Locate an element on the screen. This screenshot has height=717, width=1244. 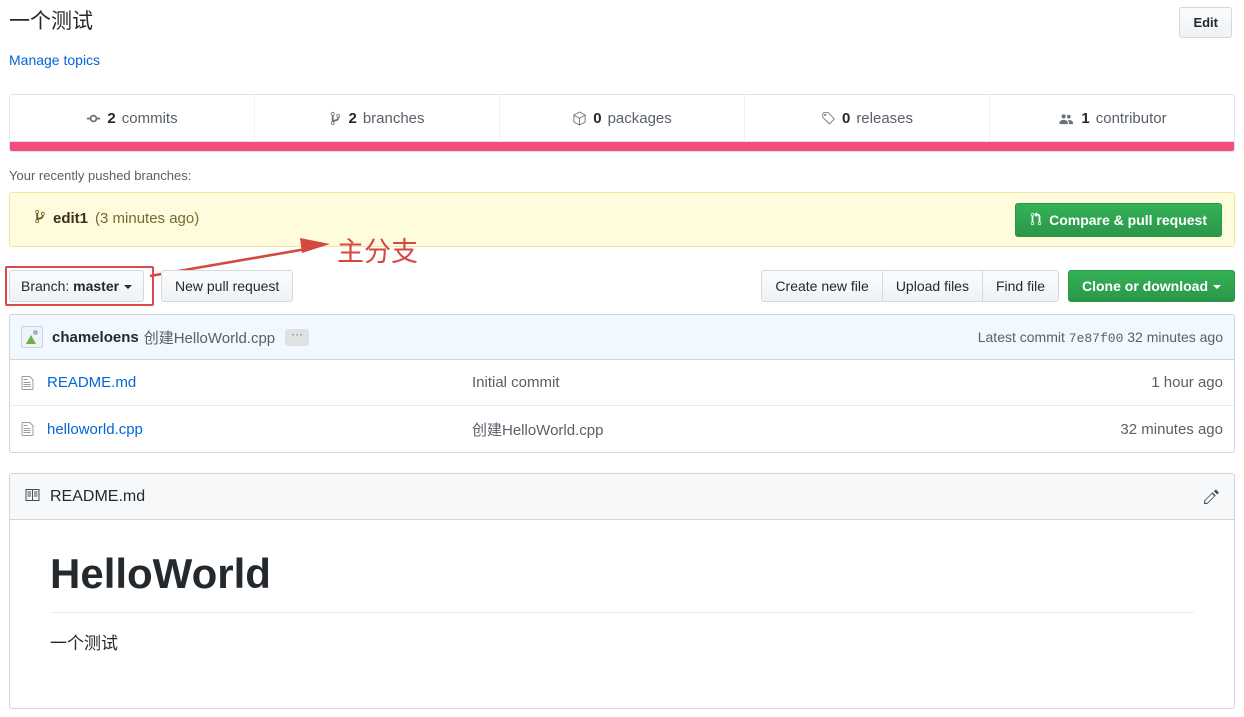
contributors-icon is located at coordinates (1066, 118).